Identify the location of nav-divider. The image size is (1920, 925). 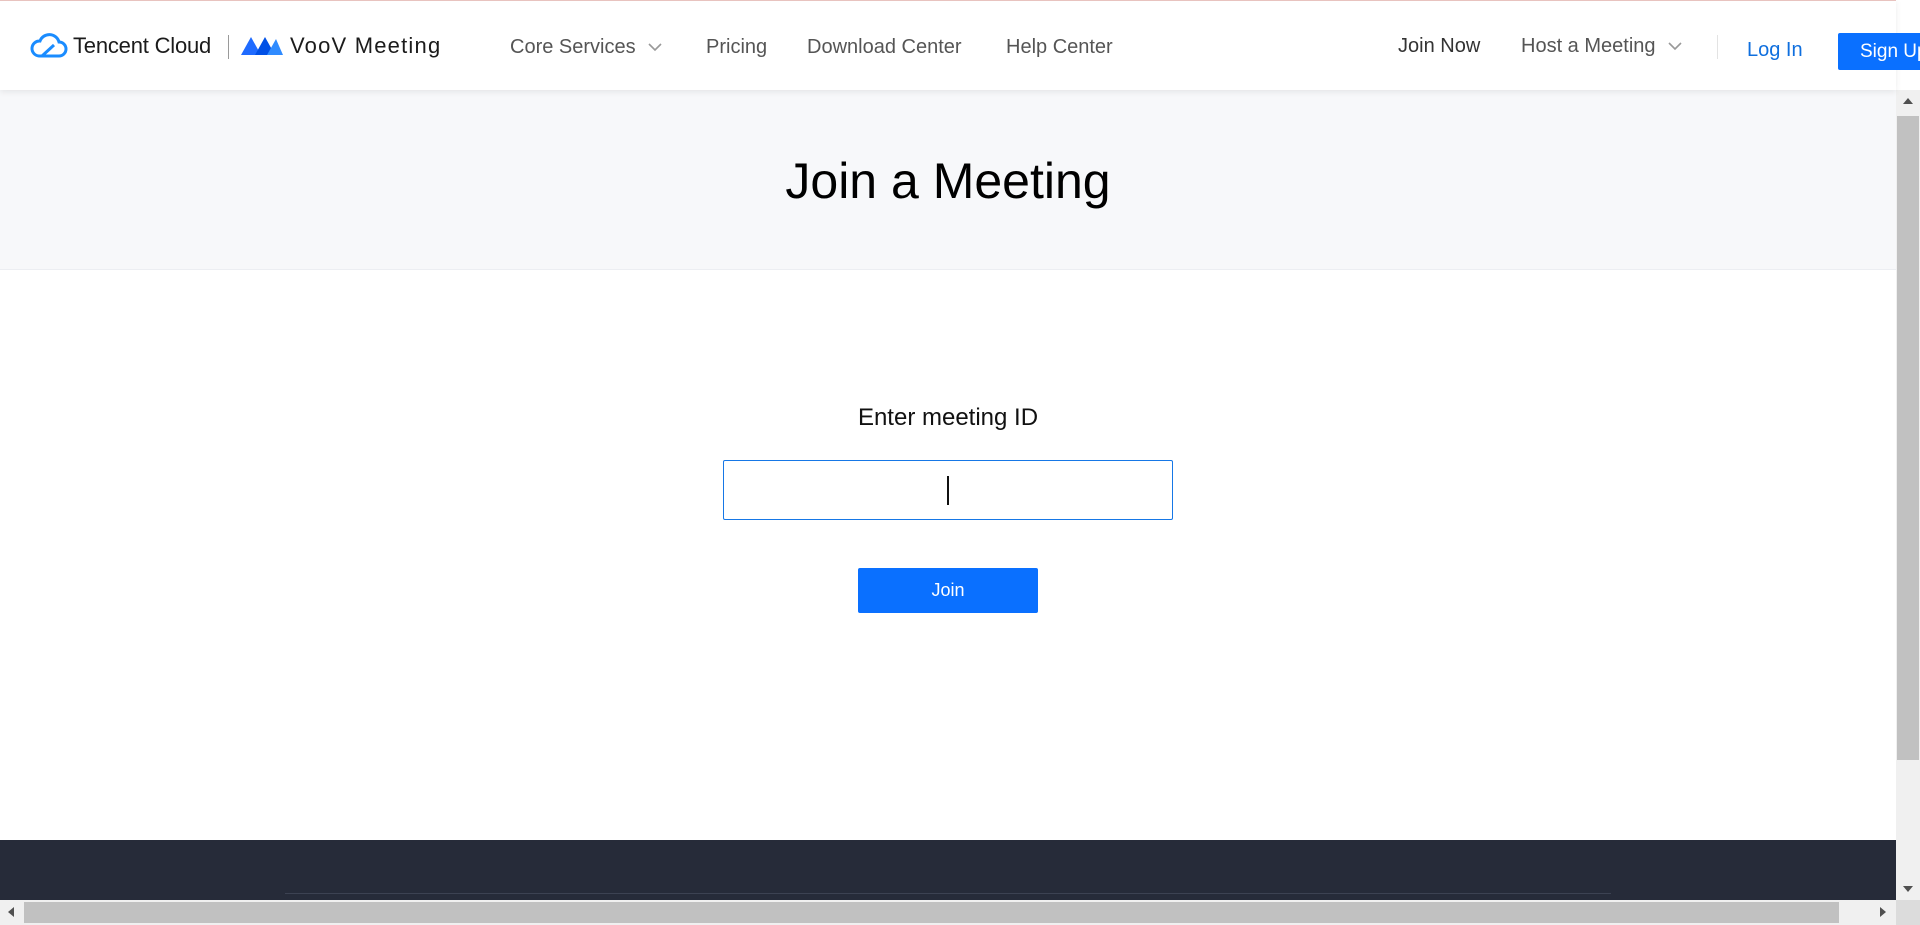
(1717, 47).